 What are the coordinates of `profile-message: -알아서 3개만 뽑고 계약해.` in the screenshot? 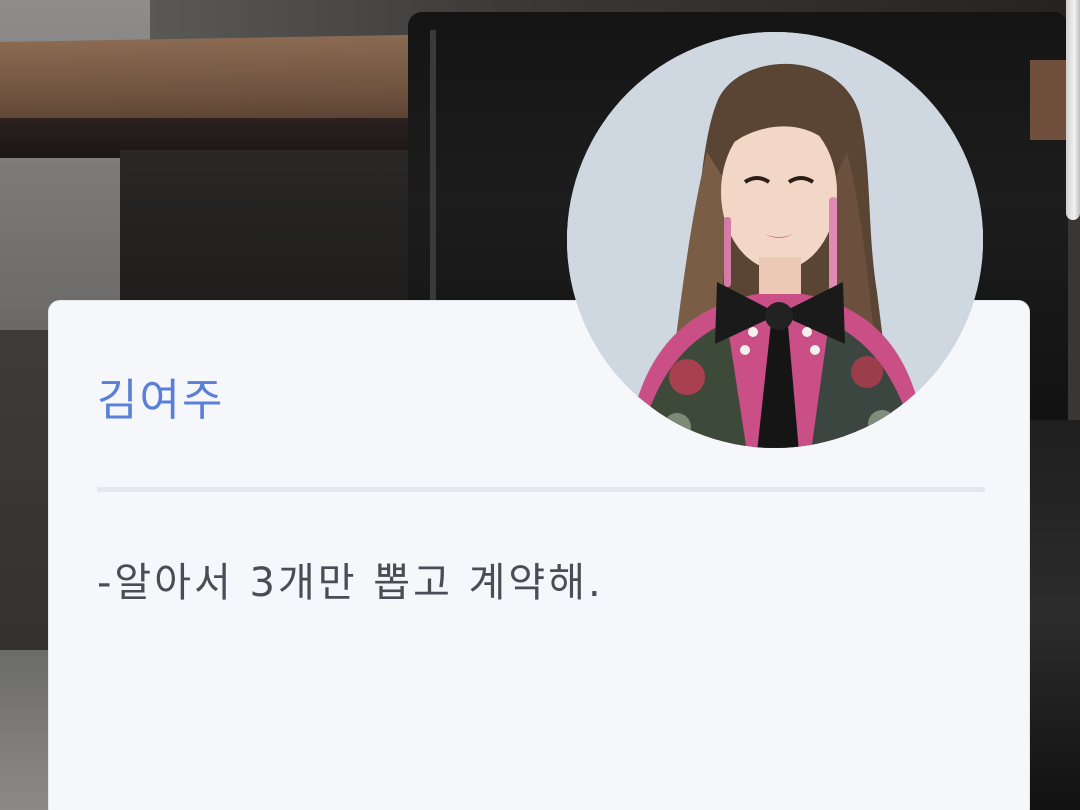 It's located at (350, 583).